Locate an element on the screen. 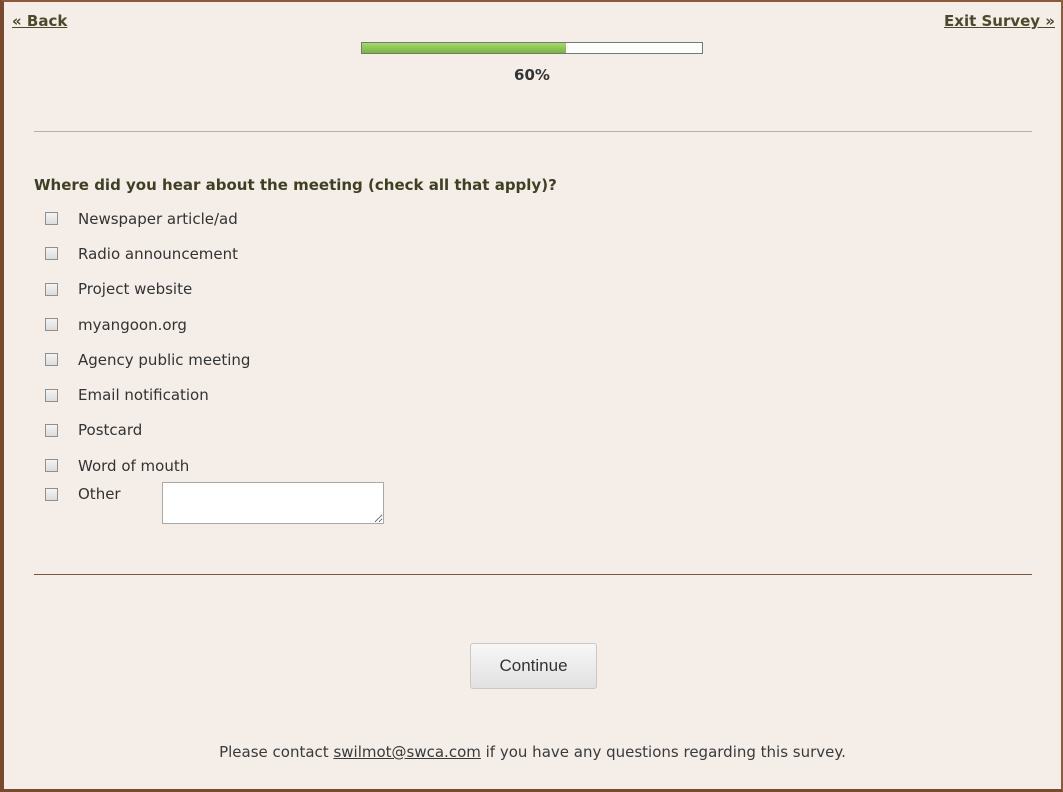  other-text-field is located at coordinates (273, 503).